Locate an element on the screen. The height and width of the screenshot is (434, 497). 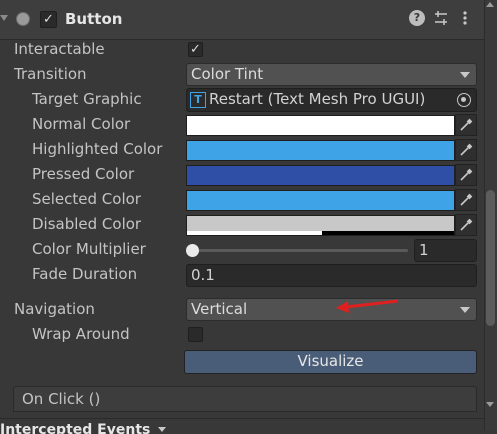
color-multiplier-value: 1 is located at coordinates (424, 250).